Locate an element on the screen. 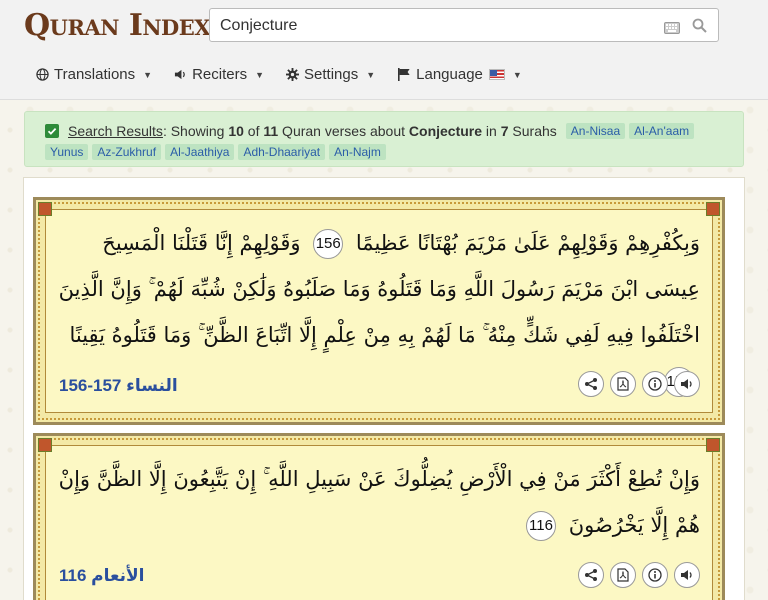  nav-language: Language ▼ is located at coordinates (459, 74).